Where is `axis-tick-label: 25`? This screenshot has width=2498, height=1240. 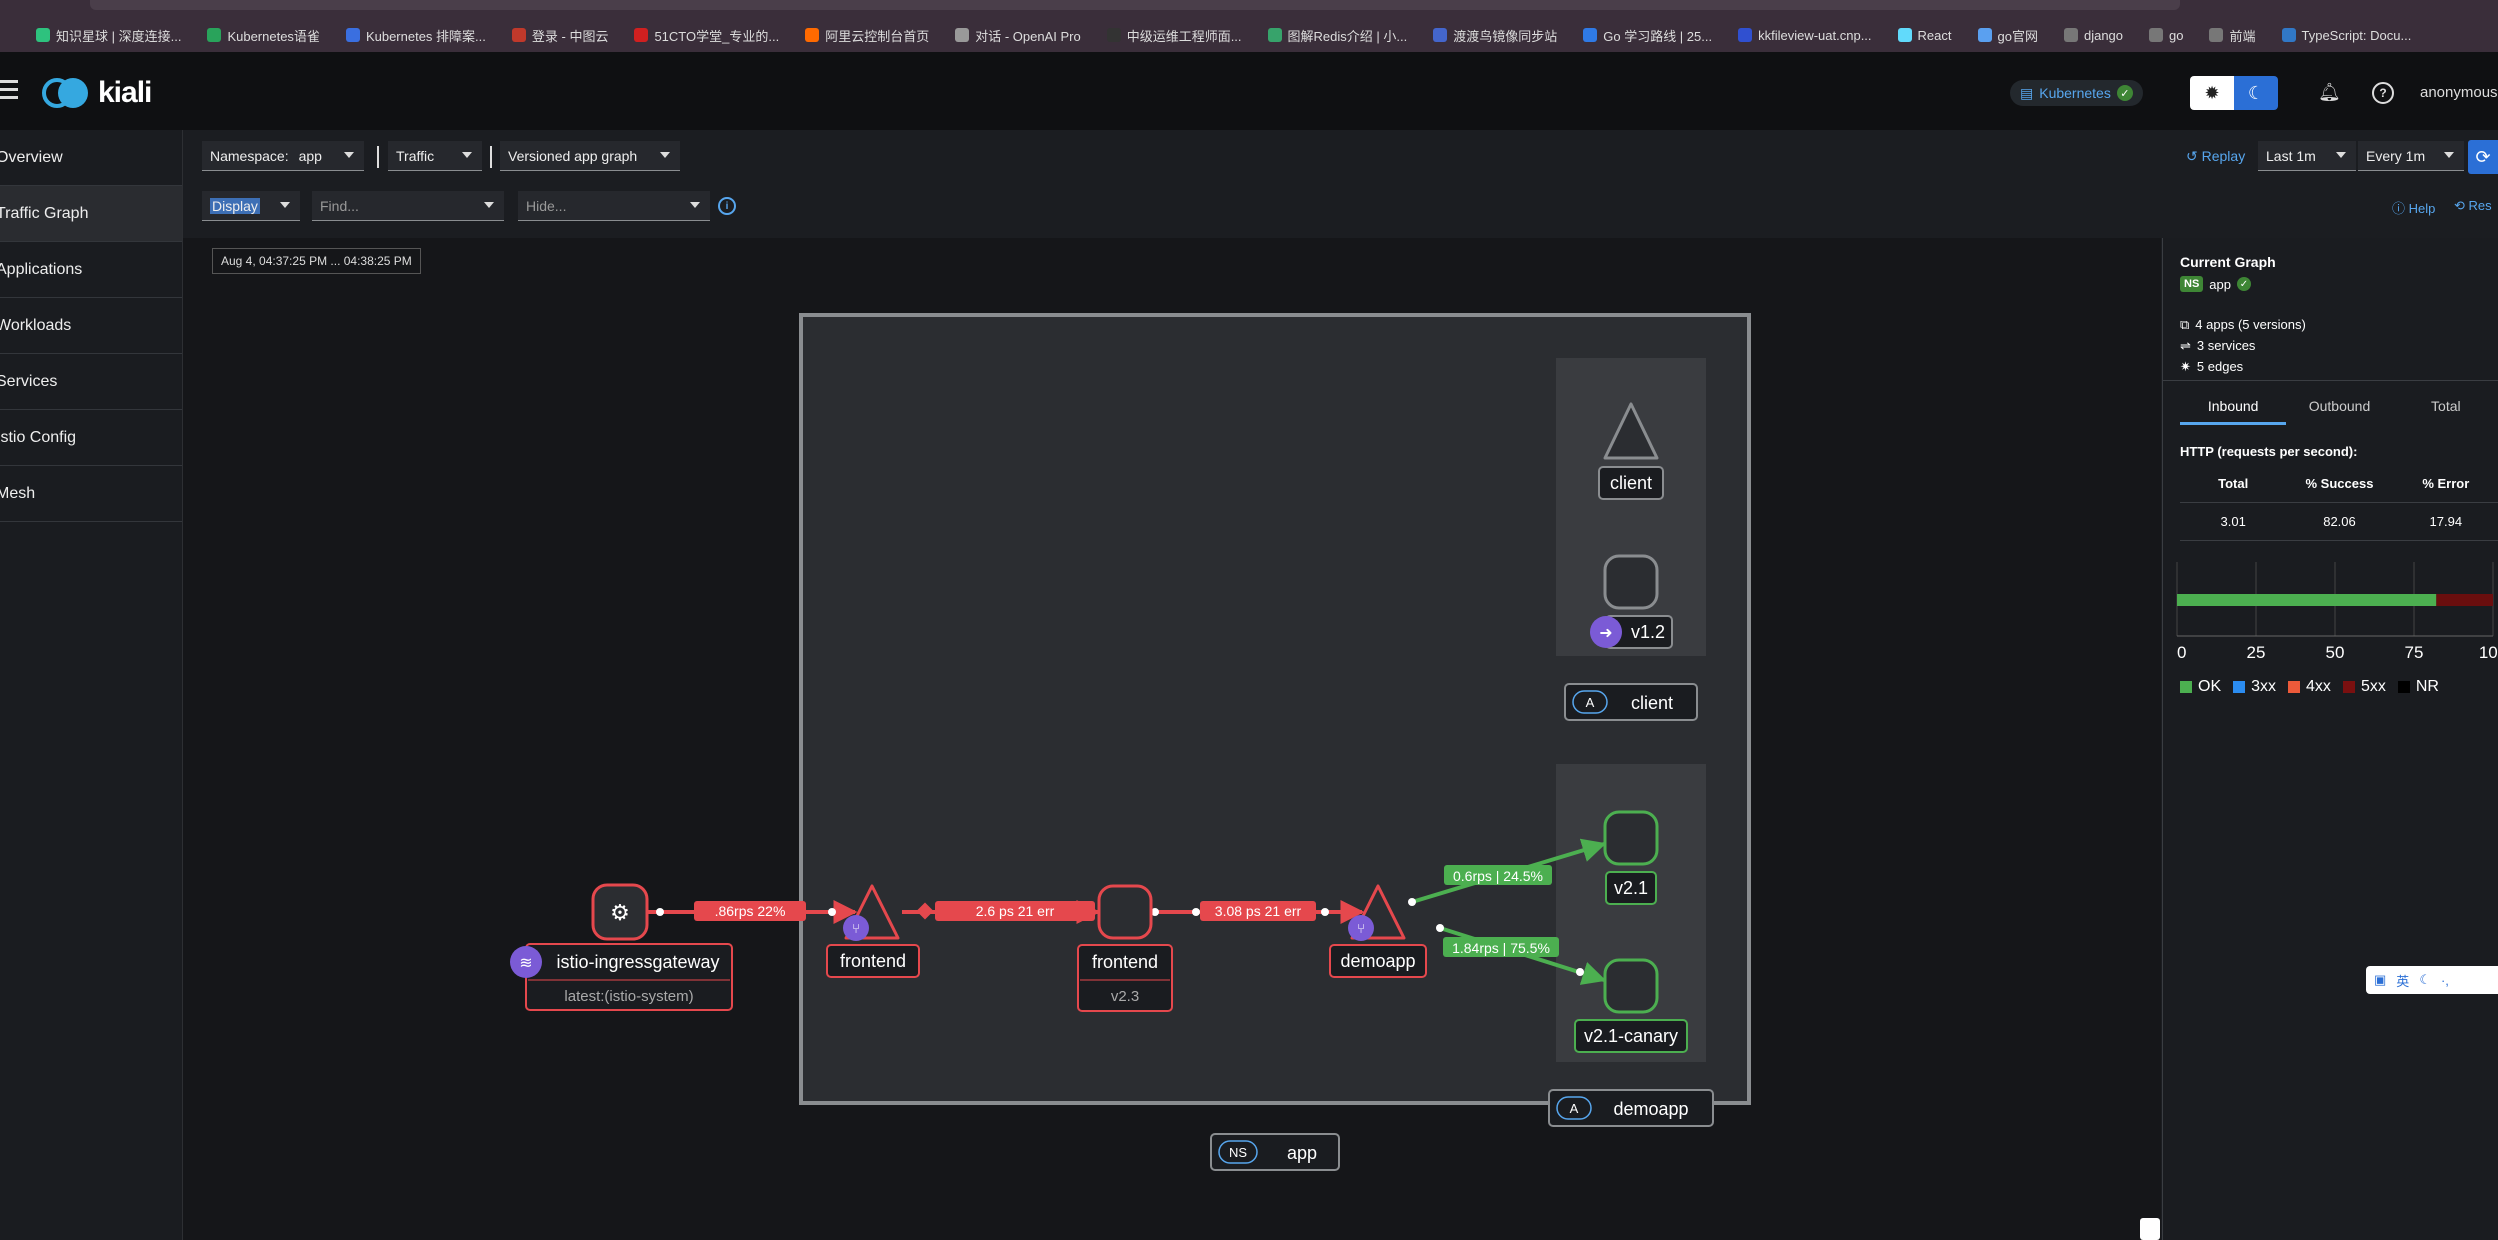 axis-tick-label: 25 is located at coordinates (2256, 652).